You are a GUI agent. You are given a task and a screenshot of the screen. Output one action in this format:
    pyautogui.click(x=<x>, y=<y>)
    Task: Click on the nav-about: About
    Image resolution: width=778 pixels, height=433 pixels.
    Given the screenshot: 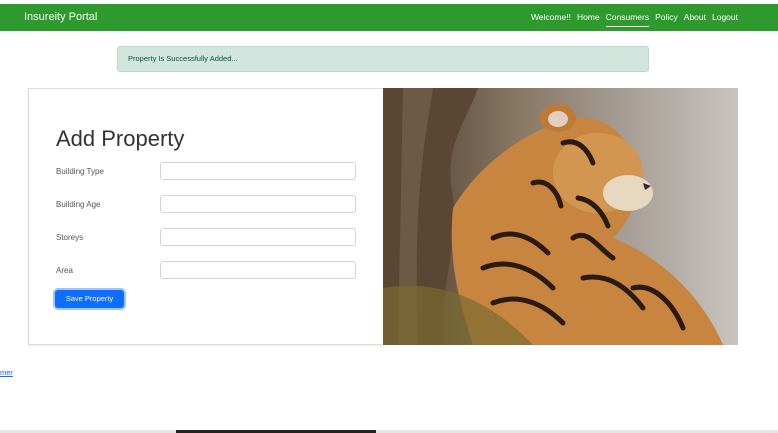 What is the action you would take?
    pyautogui.click(x=695, y=19)
    